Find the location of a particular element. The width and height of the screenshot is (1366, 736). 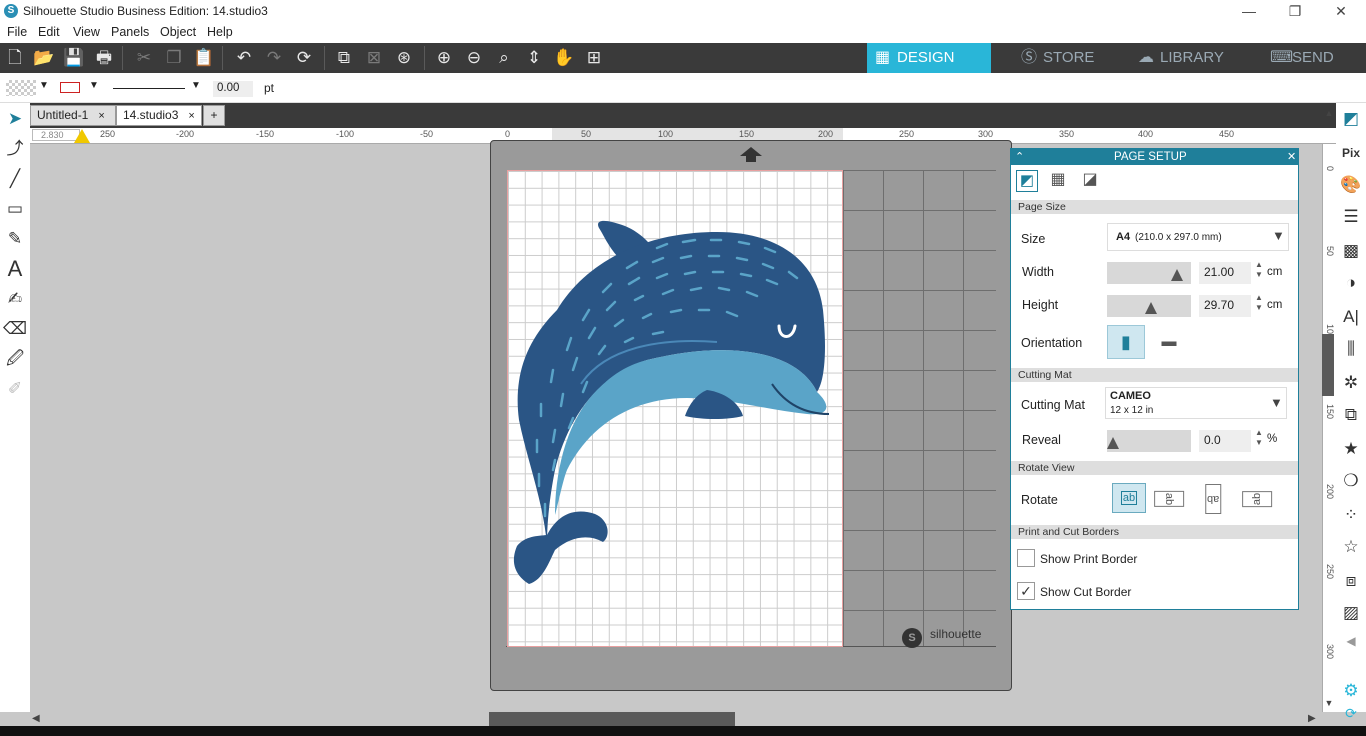

select-tool-icon: ➤ is located at coordinates (15, 119).